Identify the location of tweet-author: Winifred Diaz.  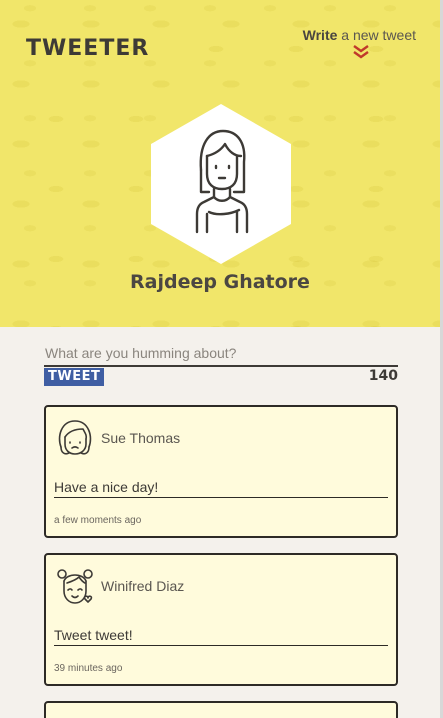
(142, 586).